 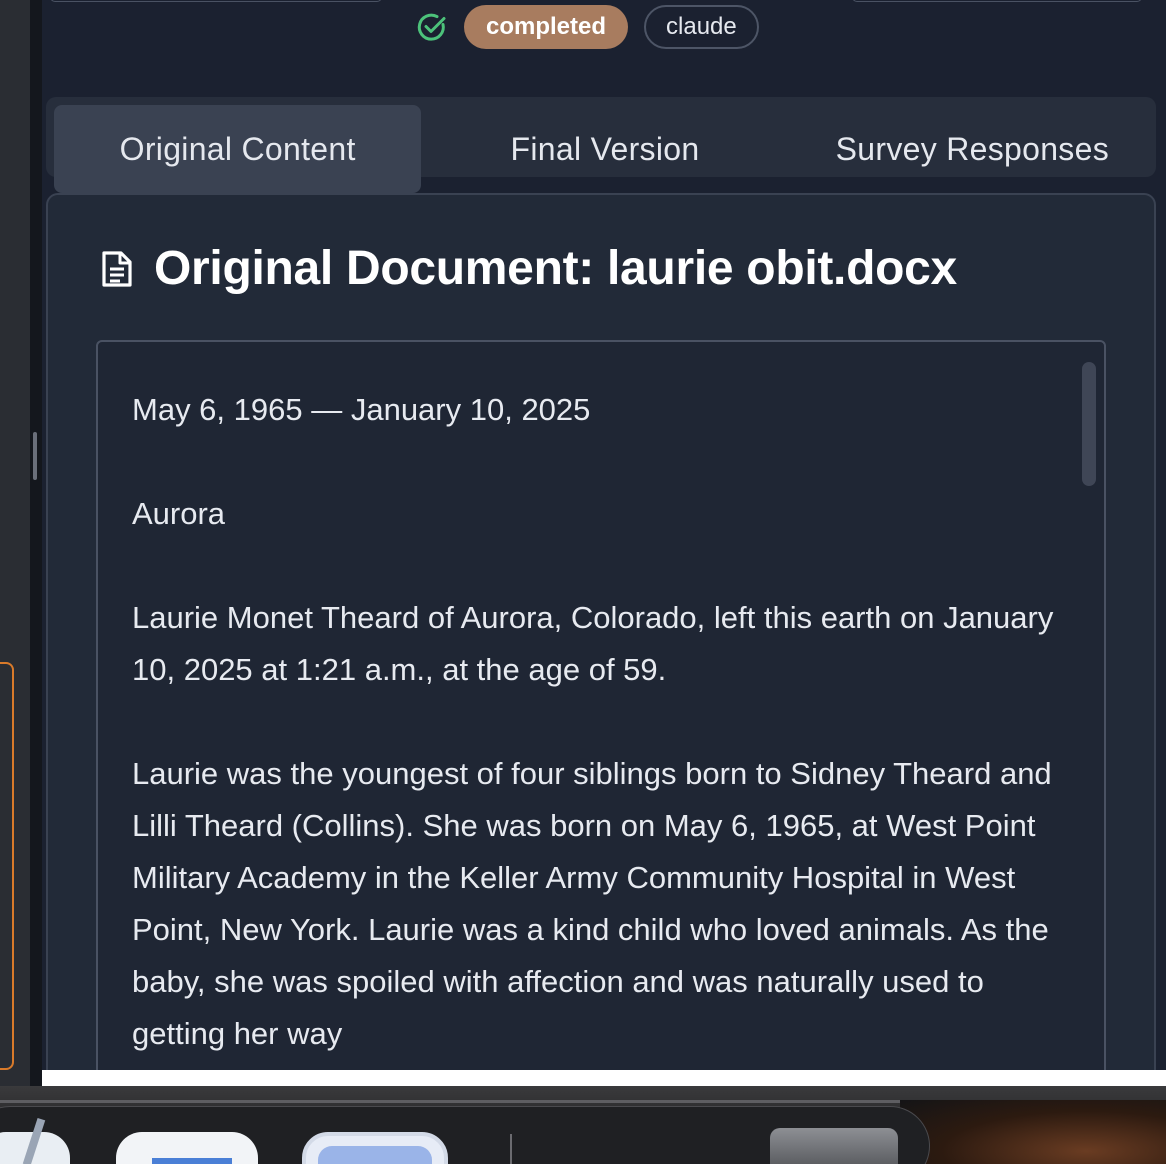 What do you see at coordinates (997, 1) in the screenshot?
I see `top-field-right` at bounding box center [997, 1].